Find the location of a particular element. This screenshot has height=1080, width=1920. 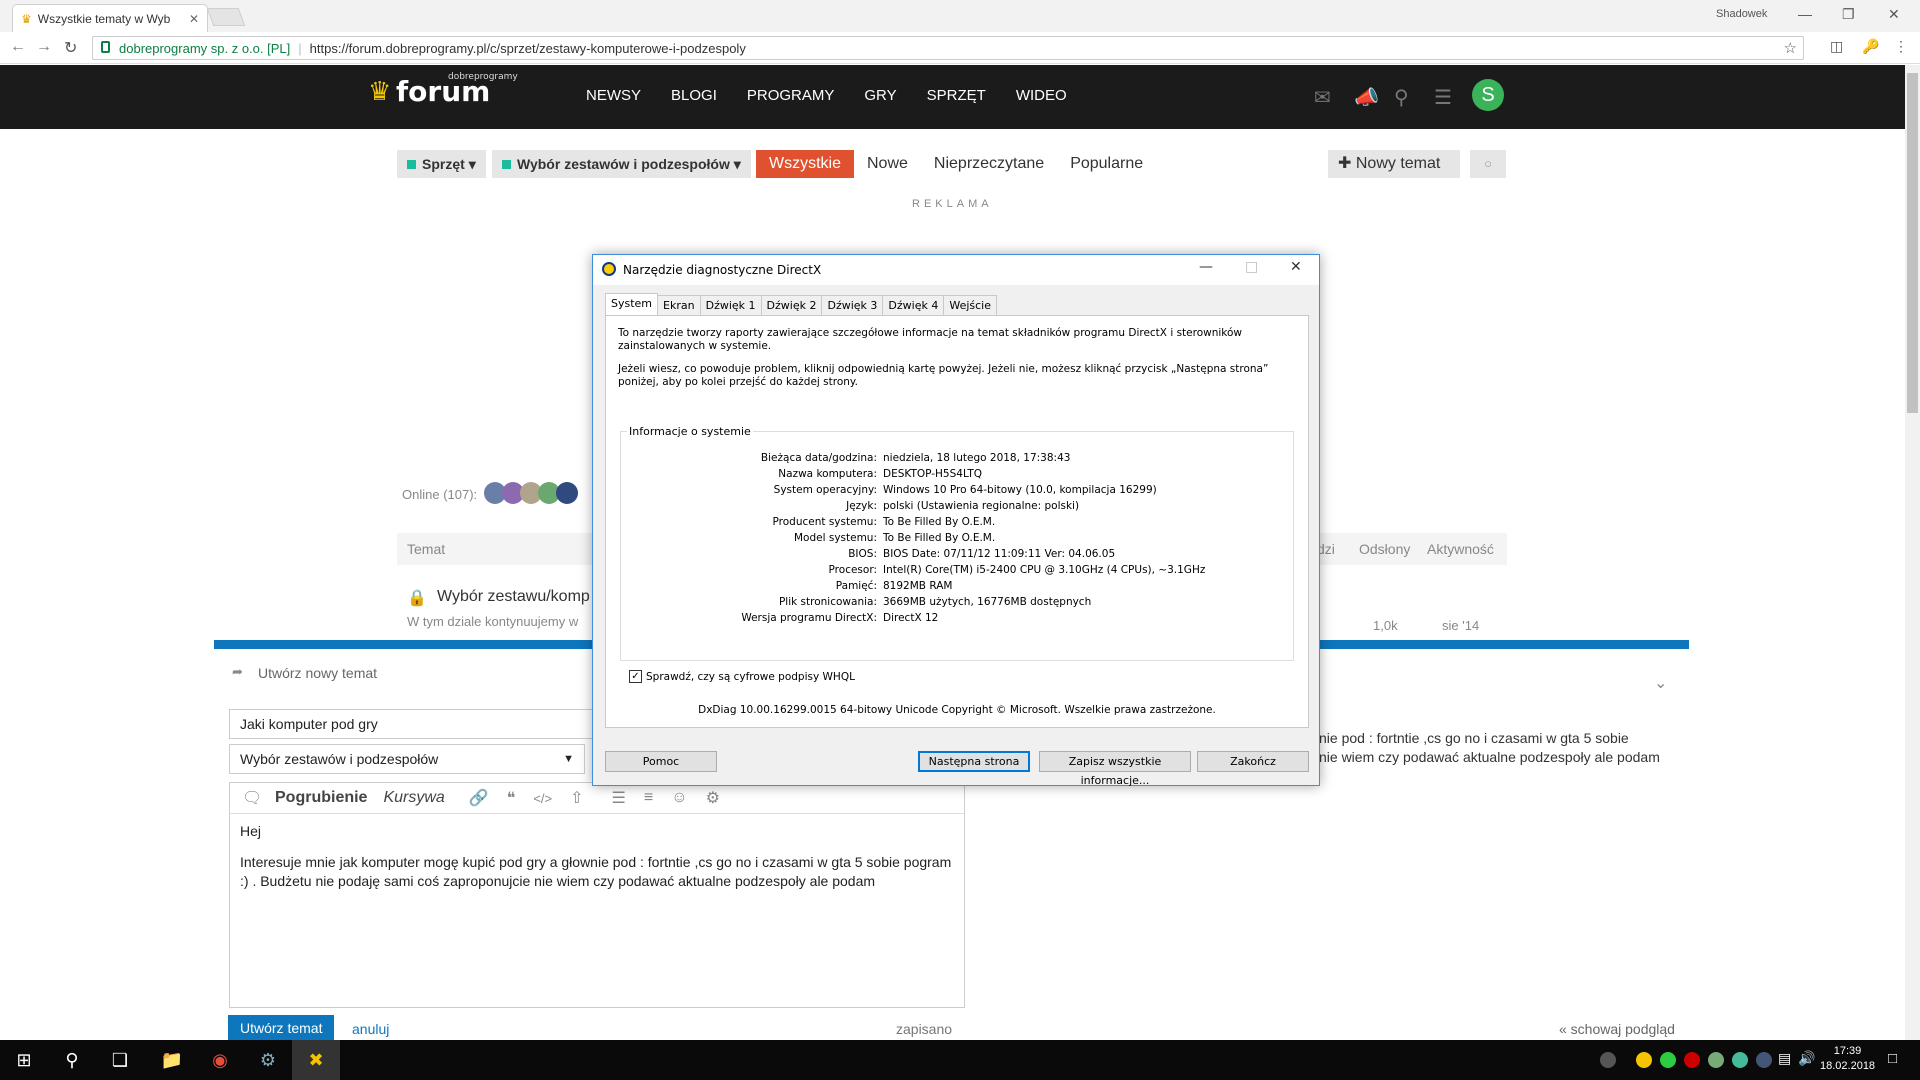

forum-logo: ♛ dobreprogramy forum is located at coordinates (443, 90).